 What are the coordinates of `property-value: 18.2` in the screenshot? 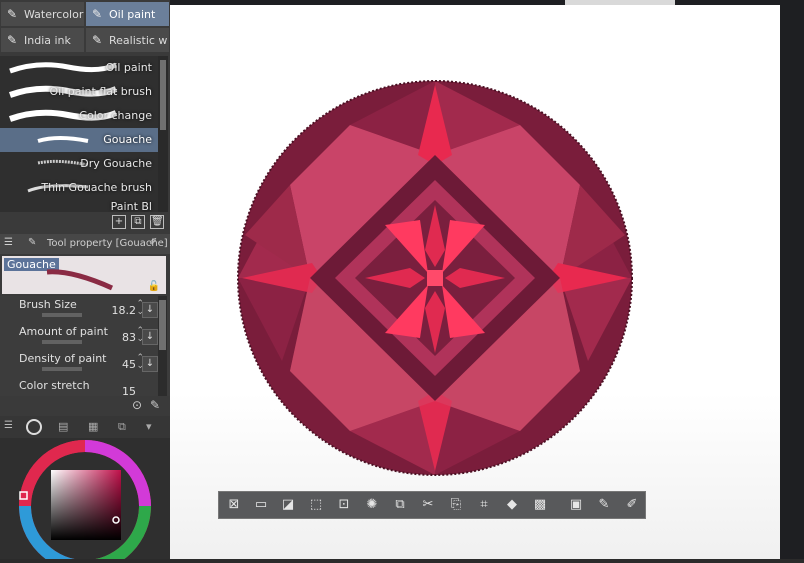 It's located at (124, 310).